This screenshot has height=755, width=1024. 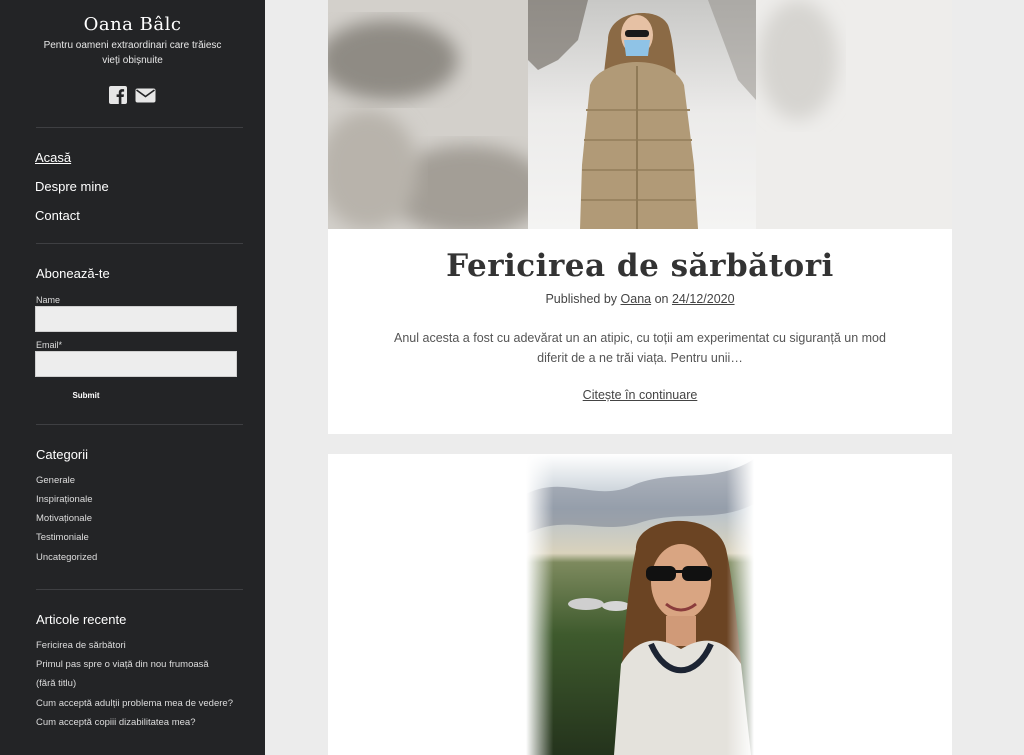 I want to click on categories-title: Categorii, so click(x=62, y=454).